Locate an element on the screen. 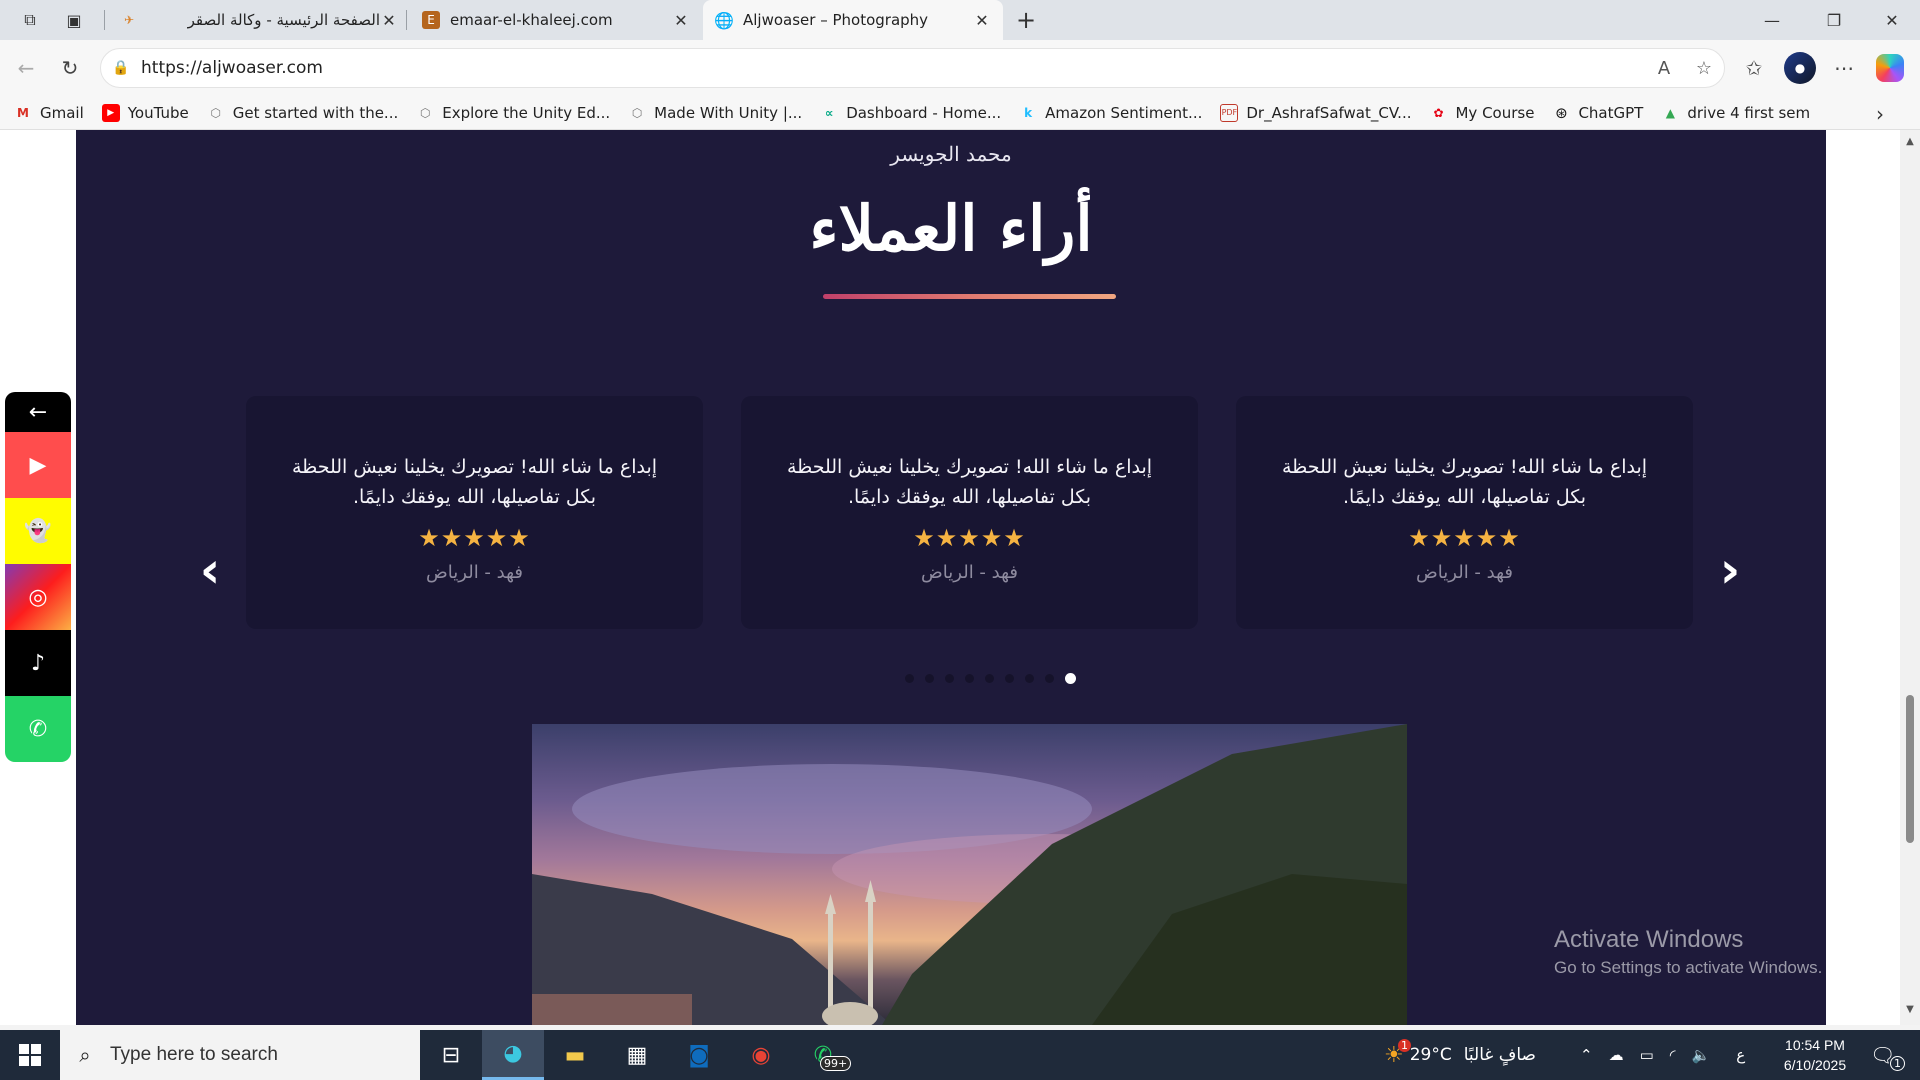 This screenshot has width=1920, height=1080. social-collapse-button: ← is located at coordinates (38, 412).